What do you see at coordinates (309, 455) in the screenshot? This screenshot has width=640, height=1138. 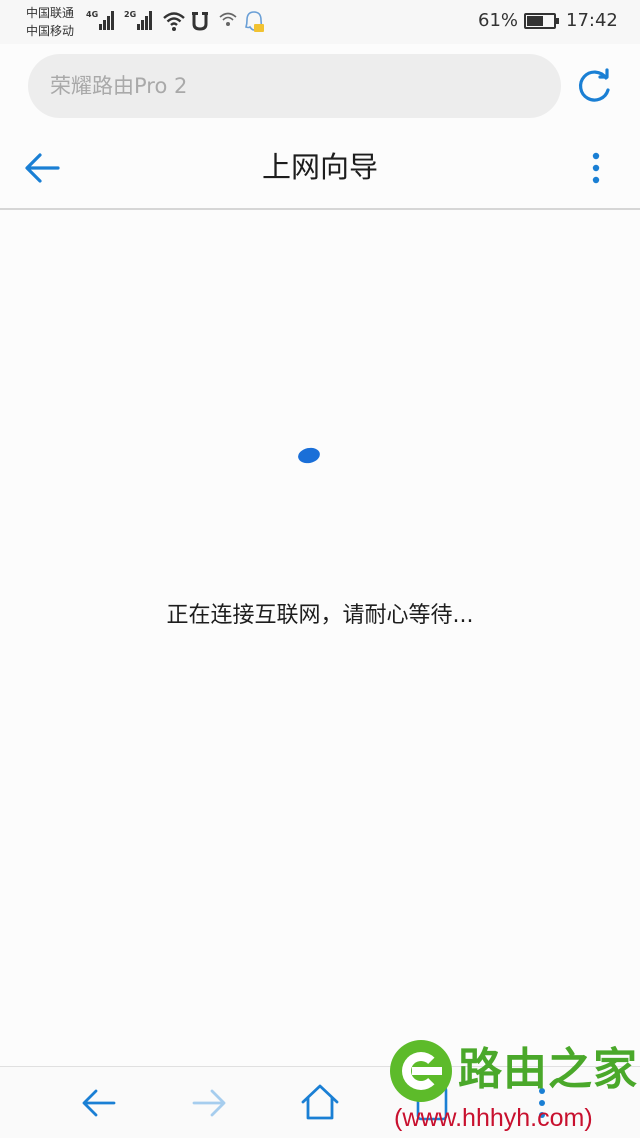 I see `loading-spinner` at bounding box center [309, 455].